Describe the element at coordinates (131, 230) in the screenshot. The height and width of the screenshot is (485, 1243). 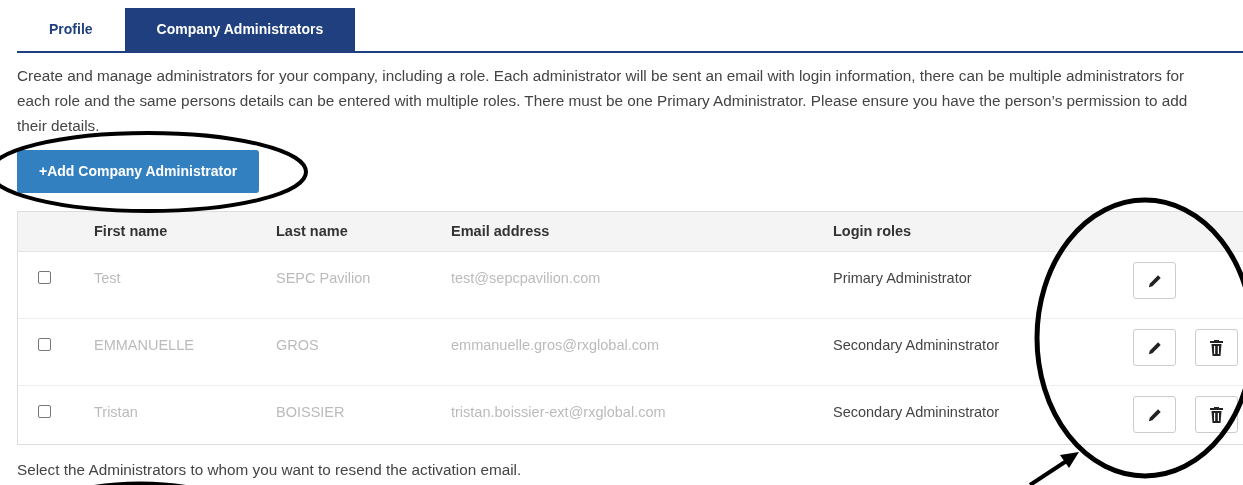
I see `column-header: First name` at that location.